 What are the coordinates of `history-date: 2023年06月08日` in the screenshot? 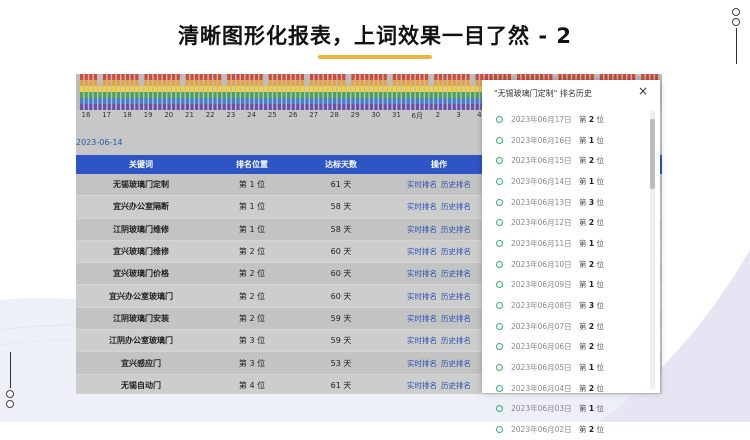 It's located at (541, 306).